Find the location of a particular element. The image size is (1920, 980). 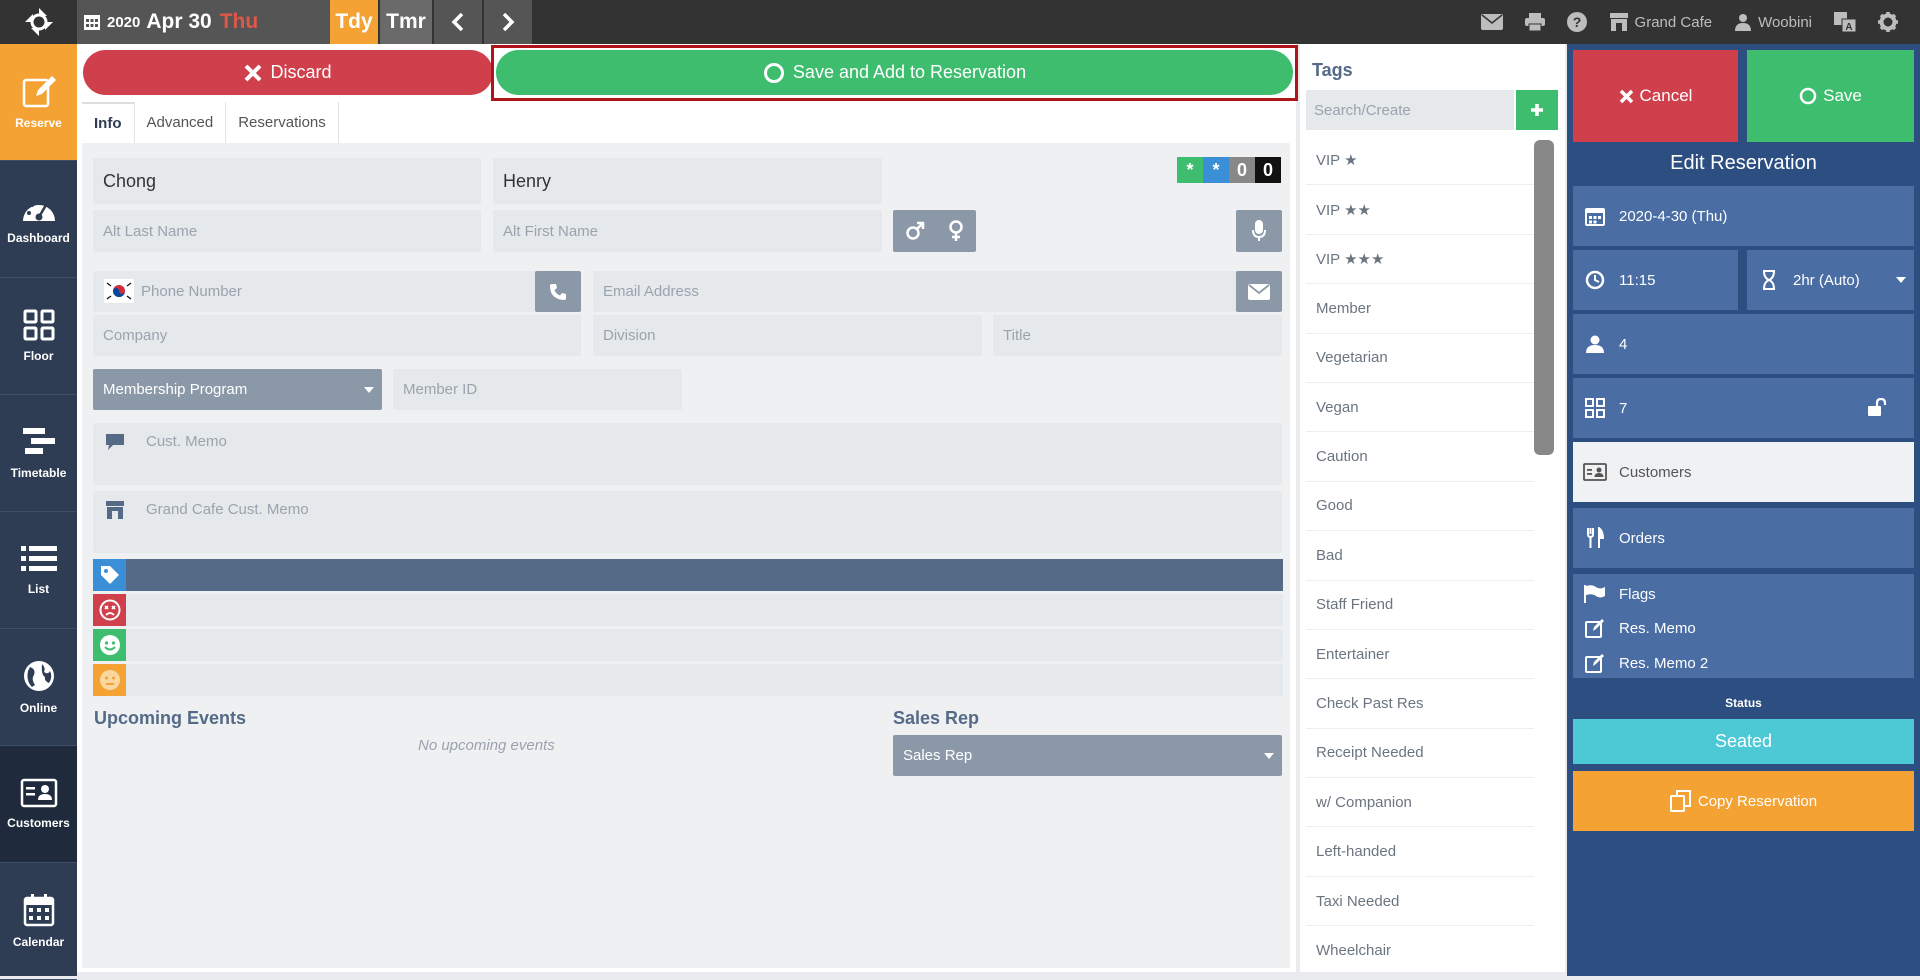

reservation-time-field: 11:15 is located at coordinates (1655, 280).